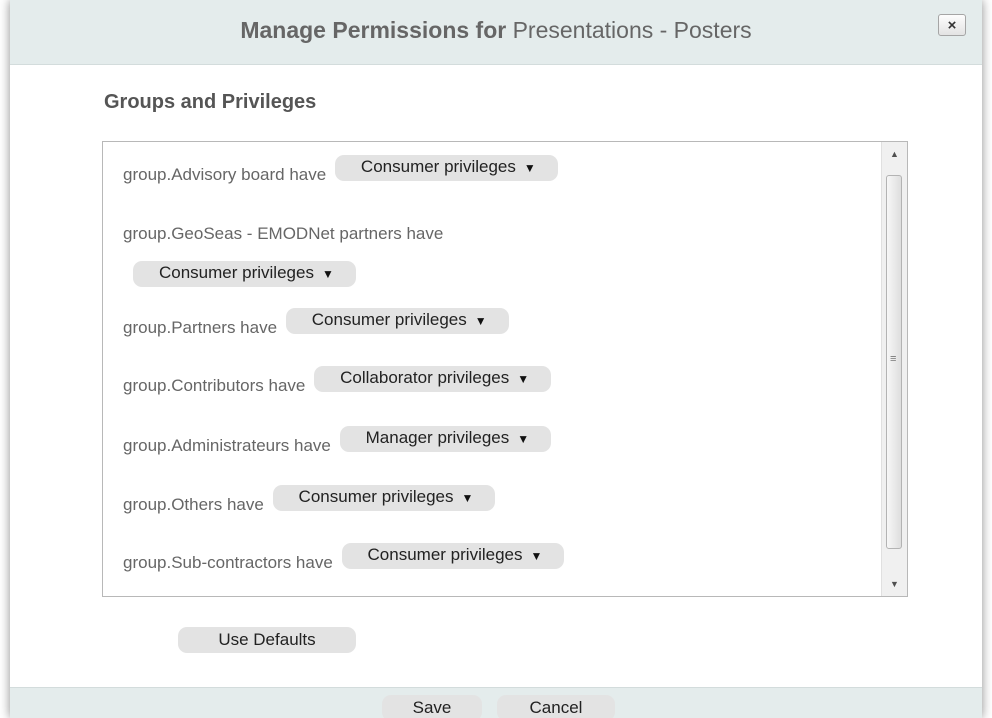 The image size is (992, 718). I want to click on dialog-title-target: Presentations - Posters, so click(632, 30).